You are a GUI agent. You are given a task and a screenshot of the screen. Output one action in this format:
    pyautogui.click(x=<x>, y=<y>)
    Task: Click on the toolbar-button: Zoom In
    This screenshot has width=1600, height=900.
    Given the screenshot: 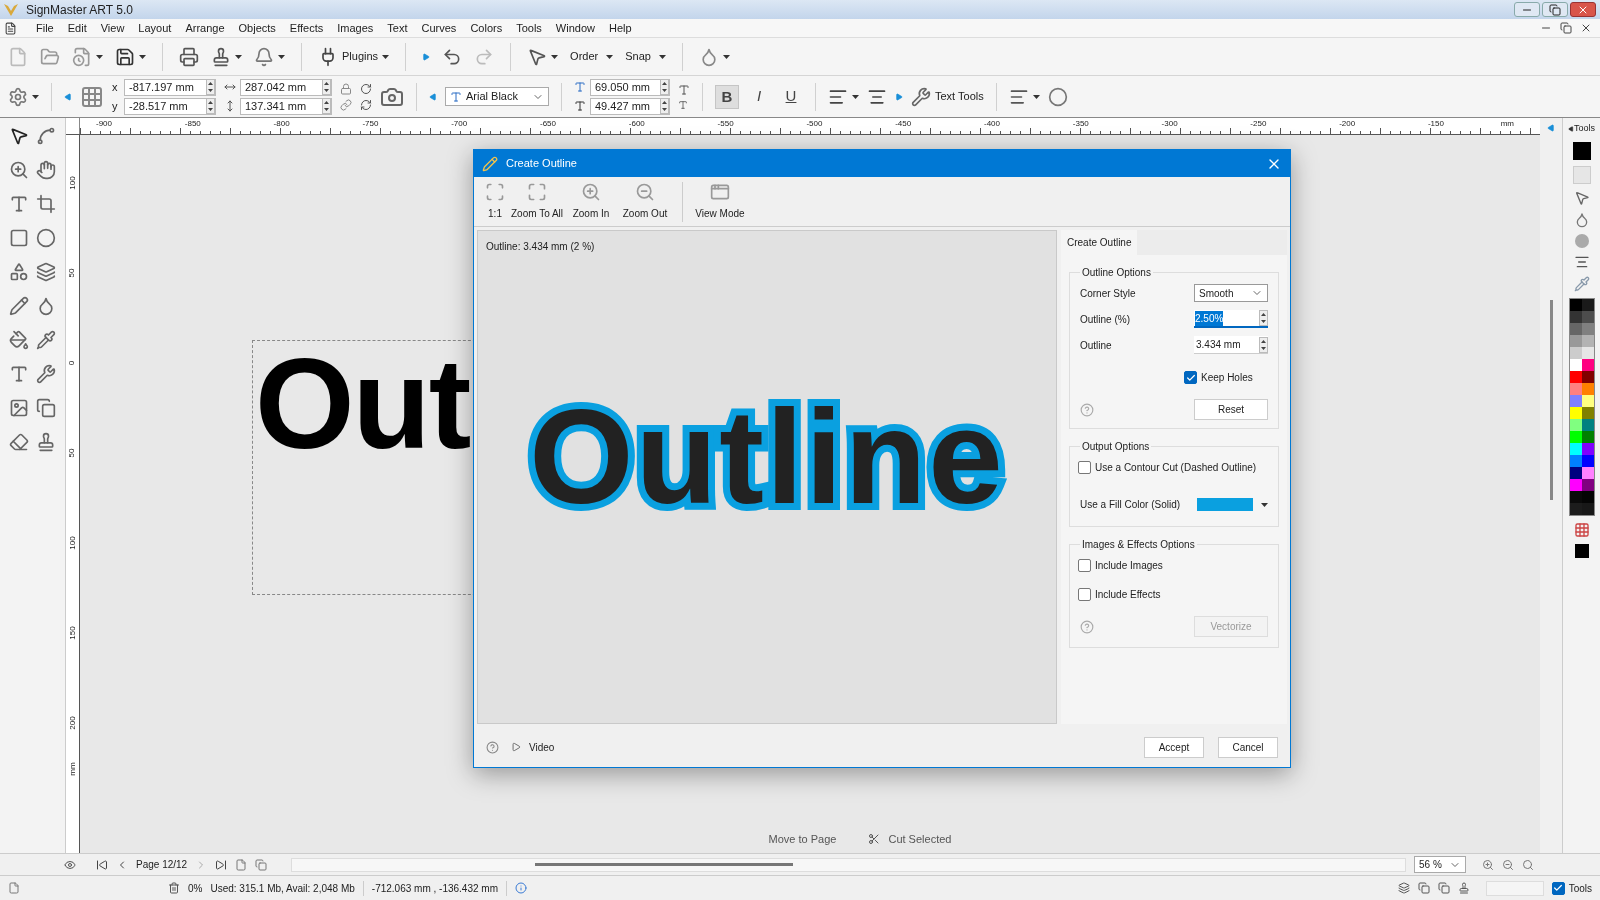 What is the action you would take?
    pyautogui.click(x=591, y=201)
    